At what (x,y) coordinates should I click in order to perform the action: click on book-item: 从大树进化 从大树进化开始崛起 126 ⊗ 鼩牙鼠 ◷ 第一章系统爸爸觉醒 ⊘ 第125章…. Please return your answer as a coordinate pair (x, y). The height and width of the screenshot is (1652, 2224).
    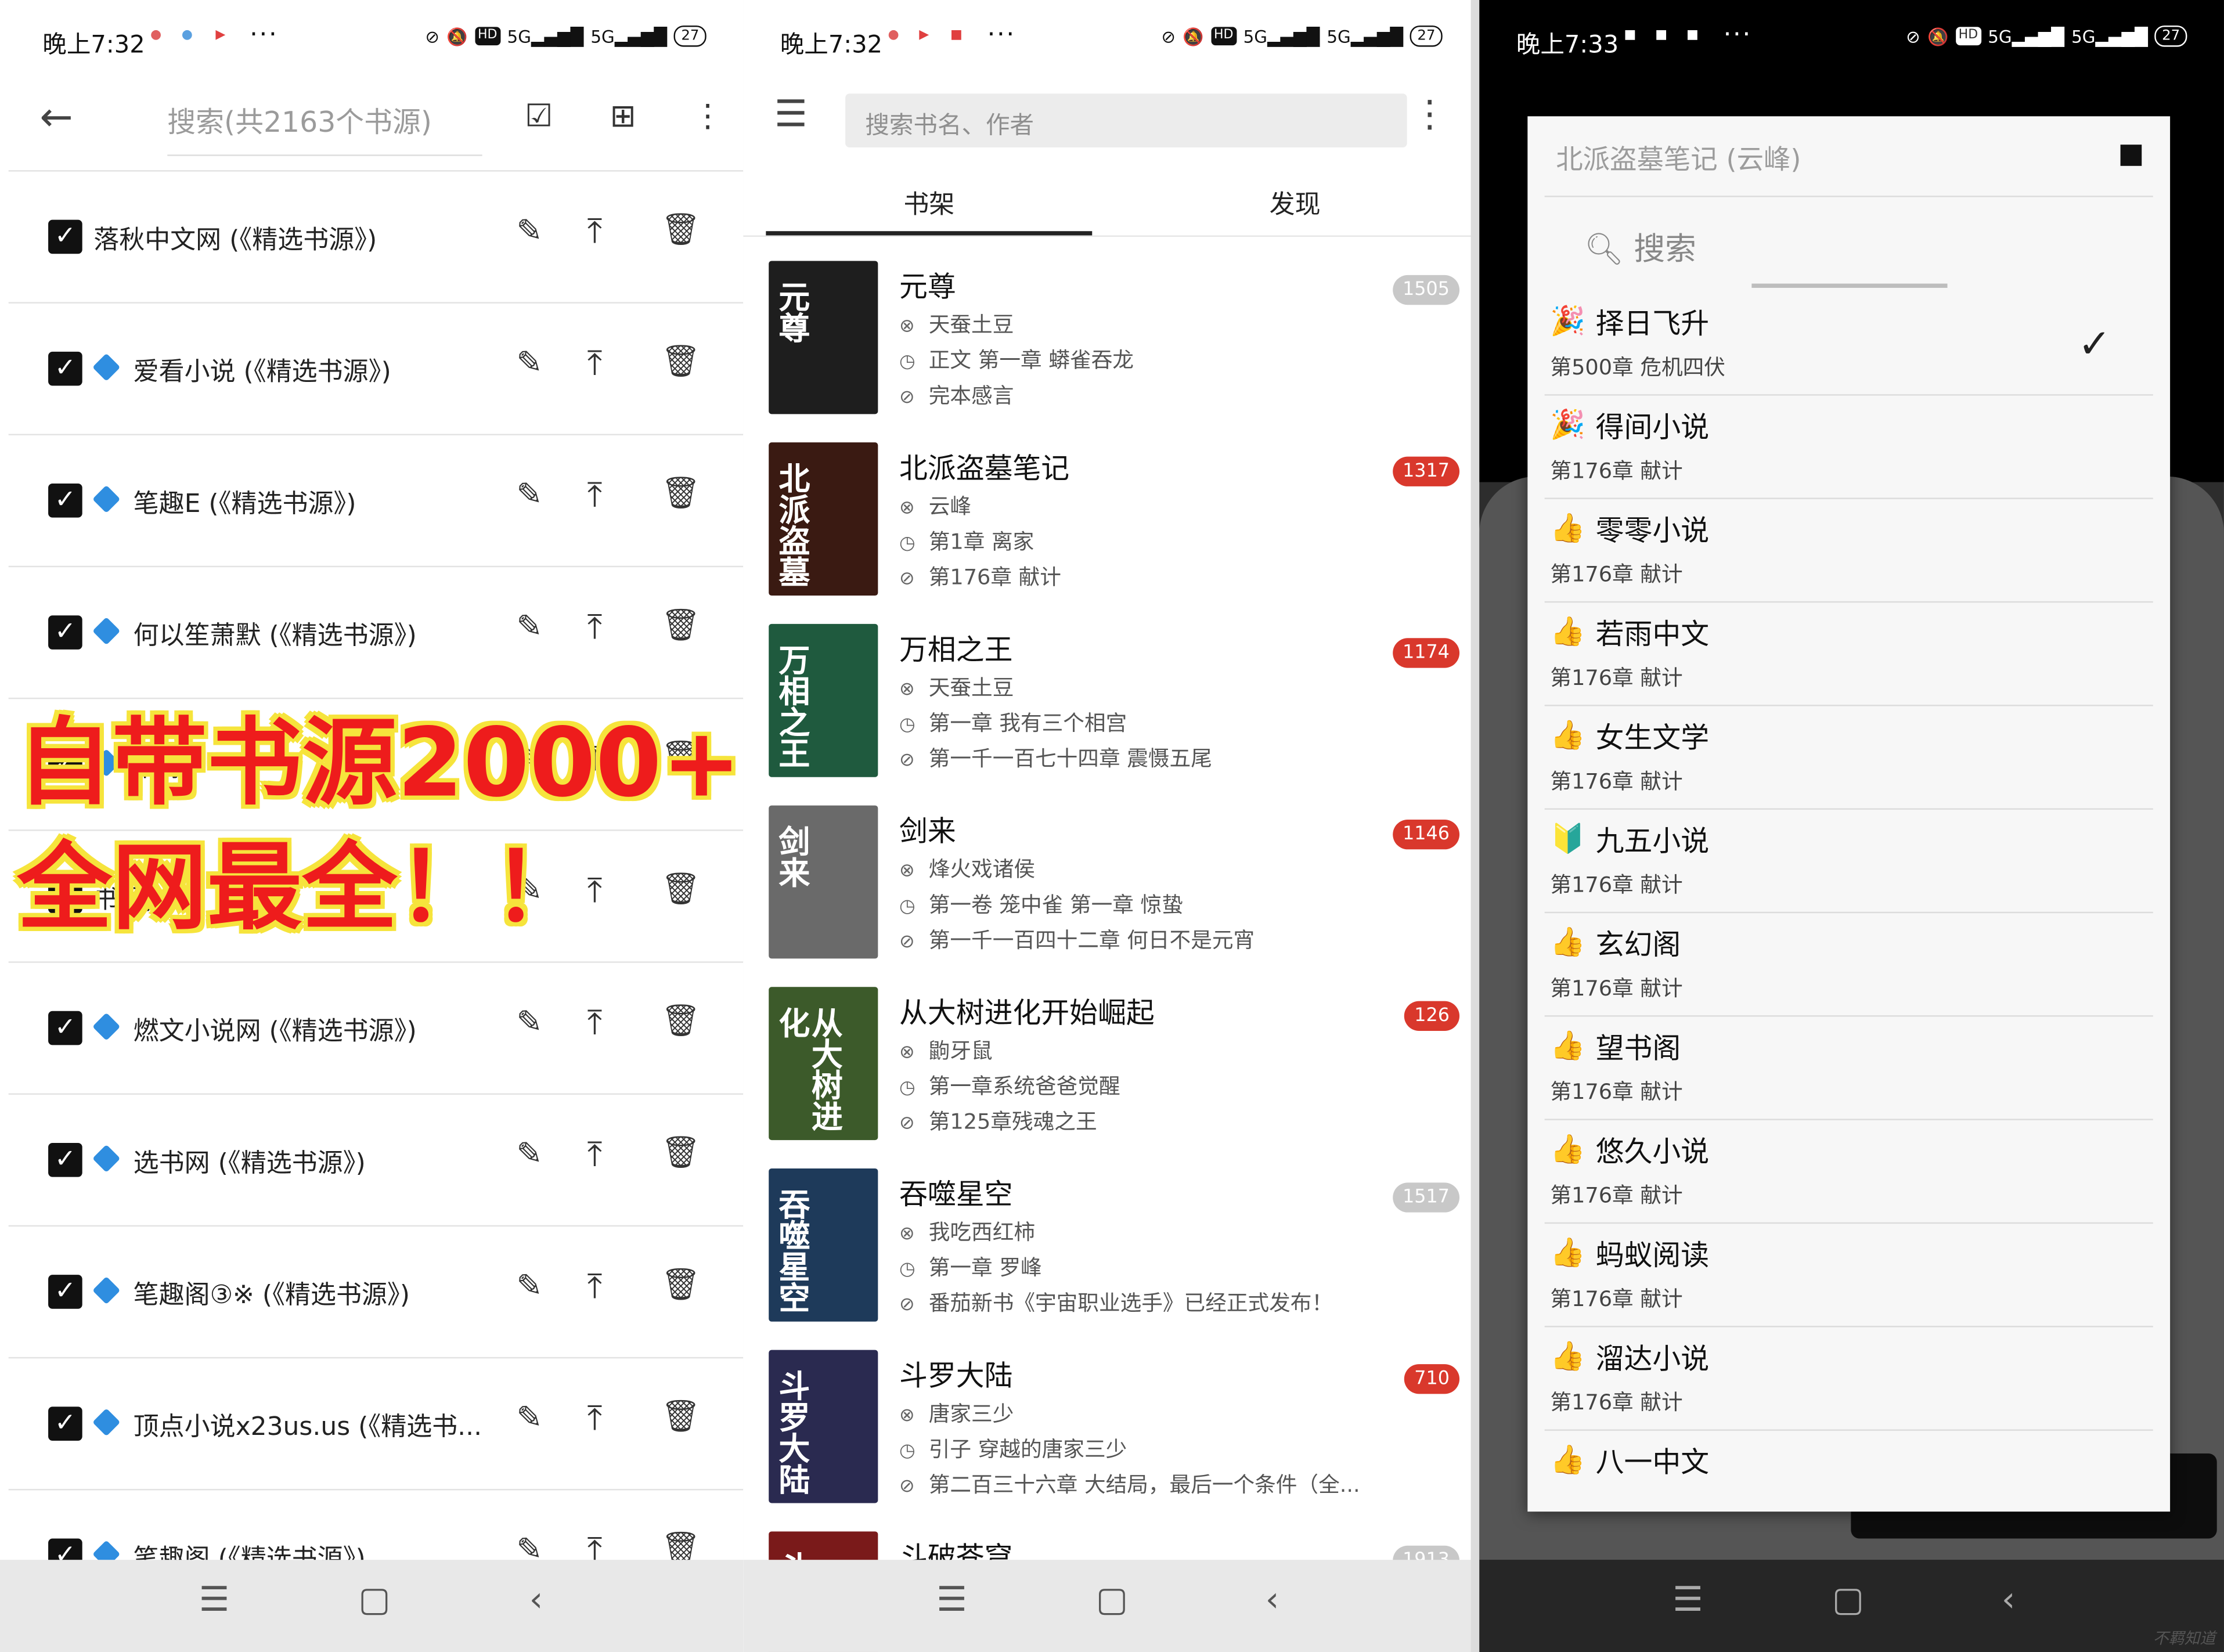
    Looking at the image, I should click on (1111, 1077).